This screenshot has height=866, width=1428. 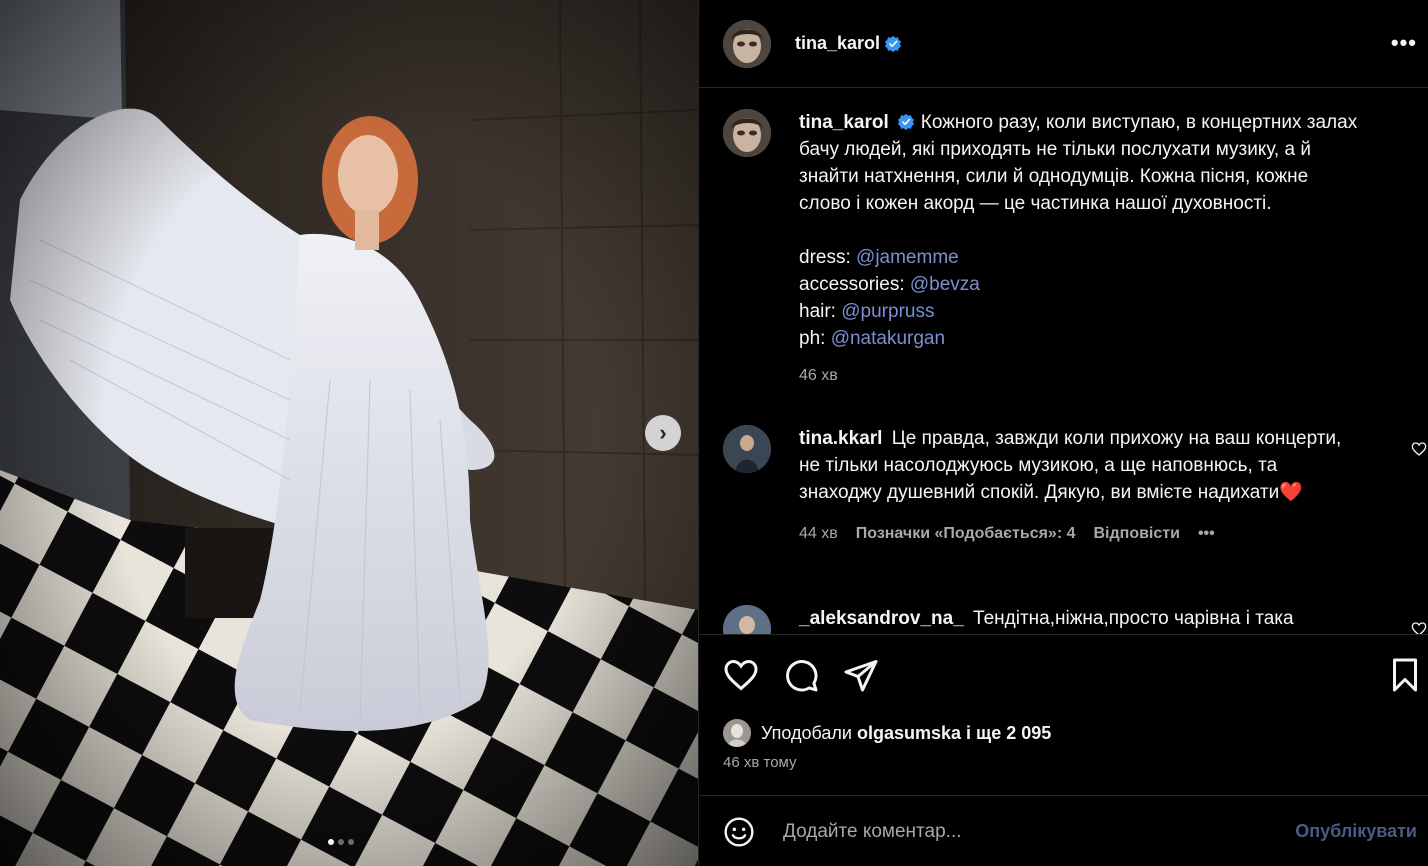 What do you see at coordinates (1079, 338) in the screenshot?
I see `credit-line: ph: @natakurgan` at bounding box center [1079, 338].